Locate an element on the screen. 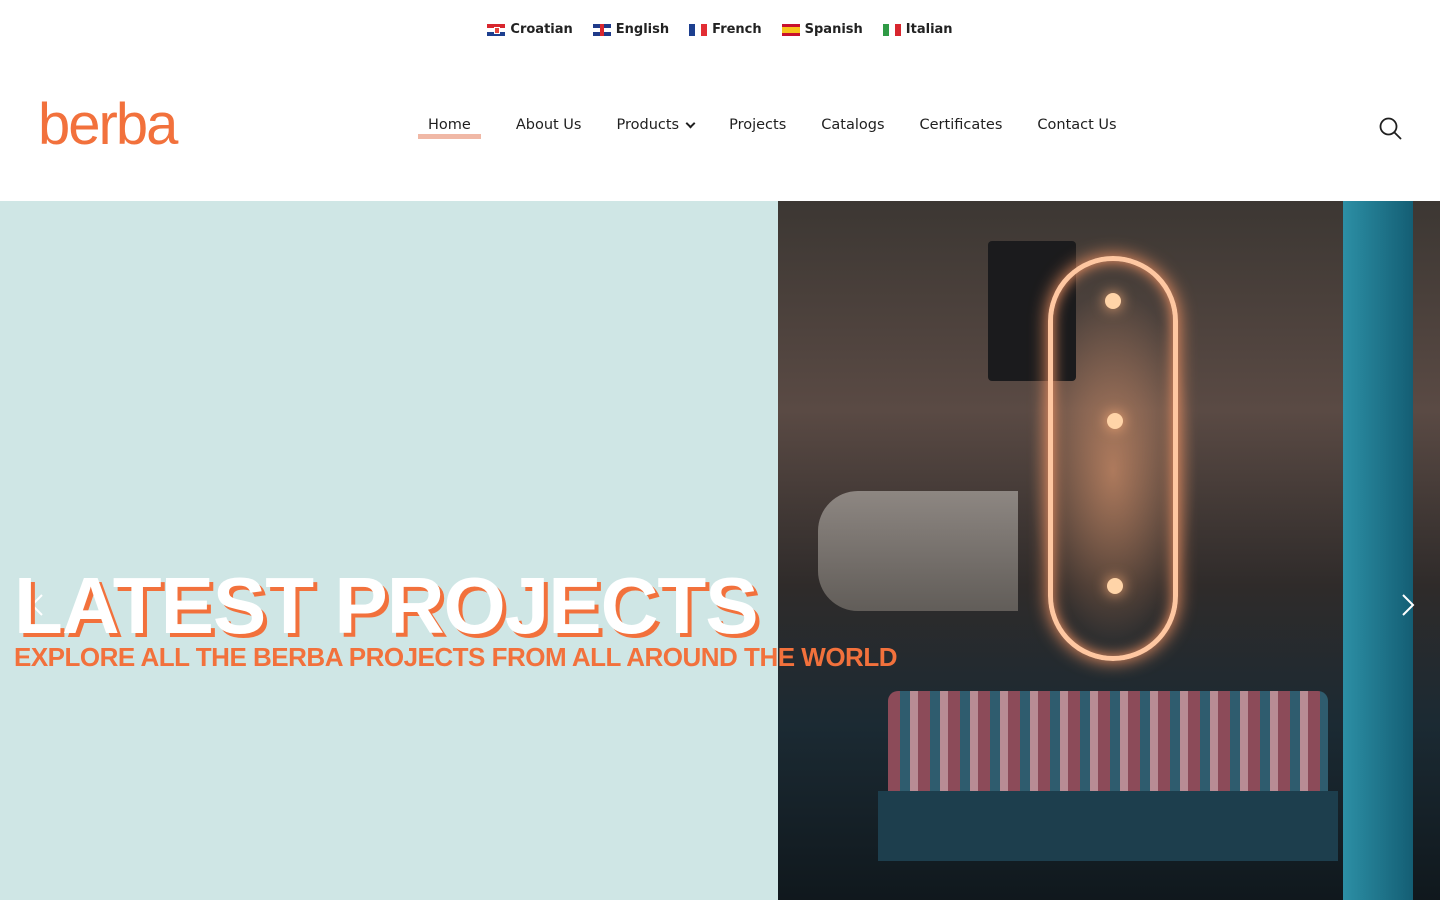  nav-item-label: Certificates is located at coordinates (961, 125).